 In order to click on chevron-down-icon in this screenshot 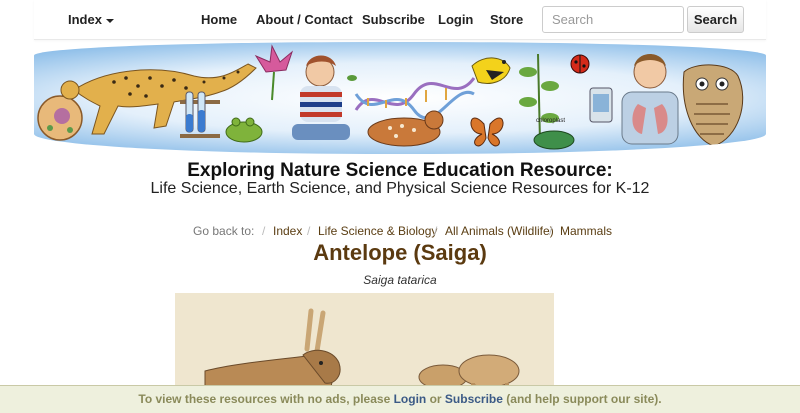, I will do `click(109, 20)`.